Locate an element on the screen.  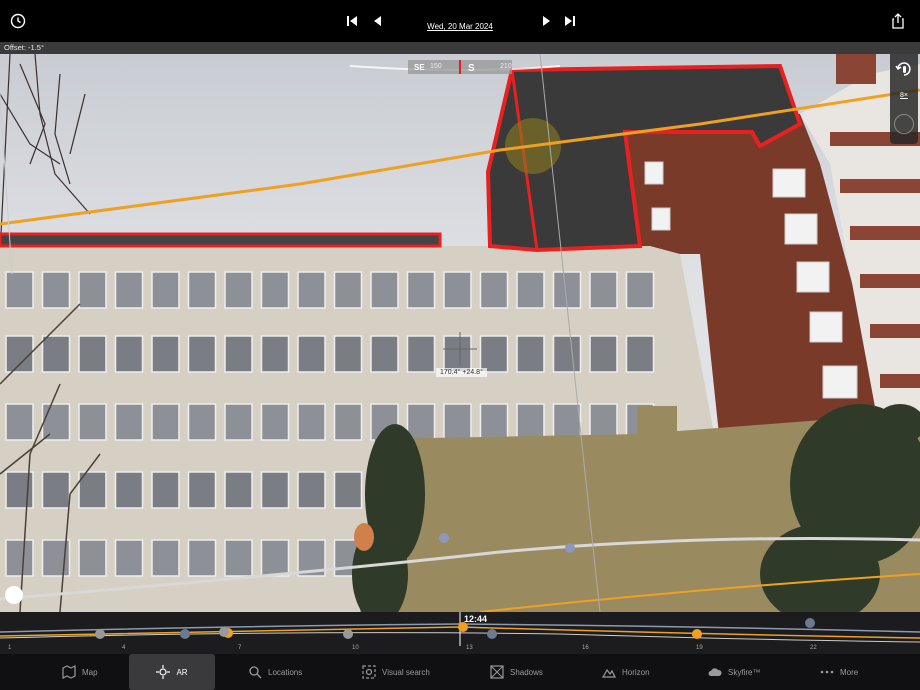
rotate-touch-icon is located at coordinates (904, 69).